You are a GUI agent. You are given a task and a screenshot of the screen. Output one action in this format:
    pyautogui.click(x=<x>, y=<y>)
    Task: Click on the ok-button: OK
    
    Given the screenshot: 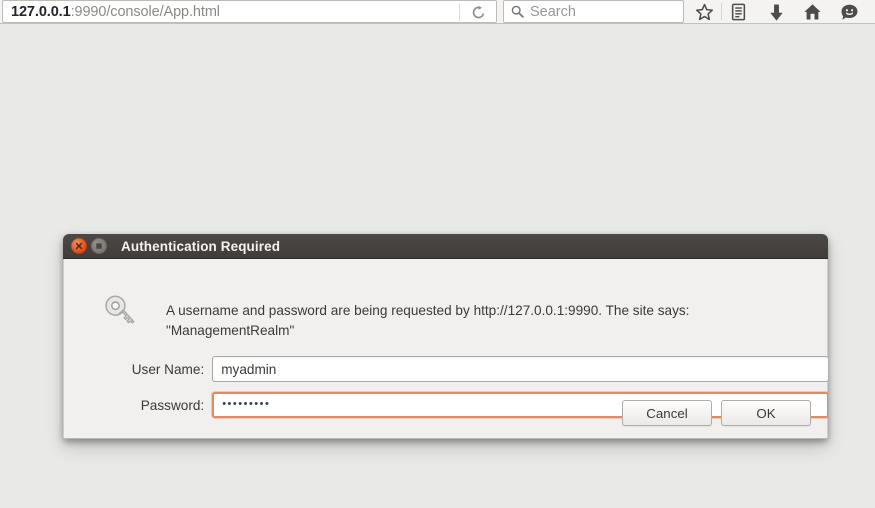 What is the action you would take?
    pyautogui.click(x=766, y=413)
    